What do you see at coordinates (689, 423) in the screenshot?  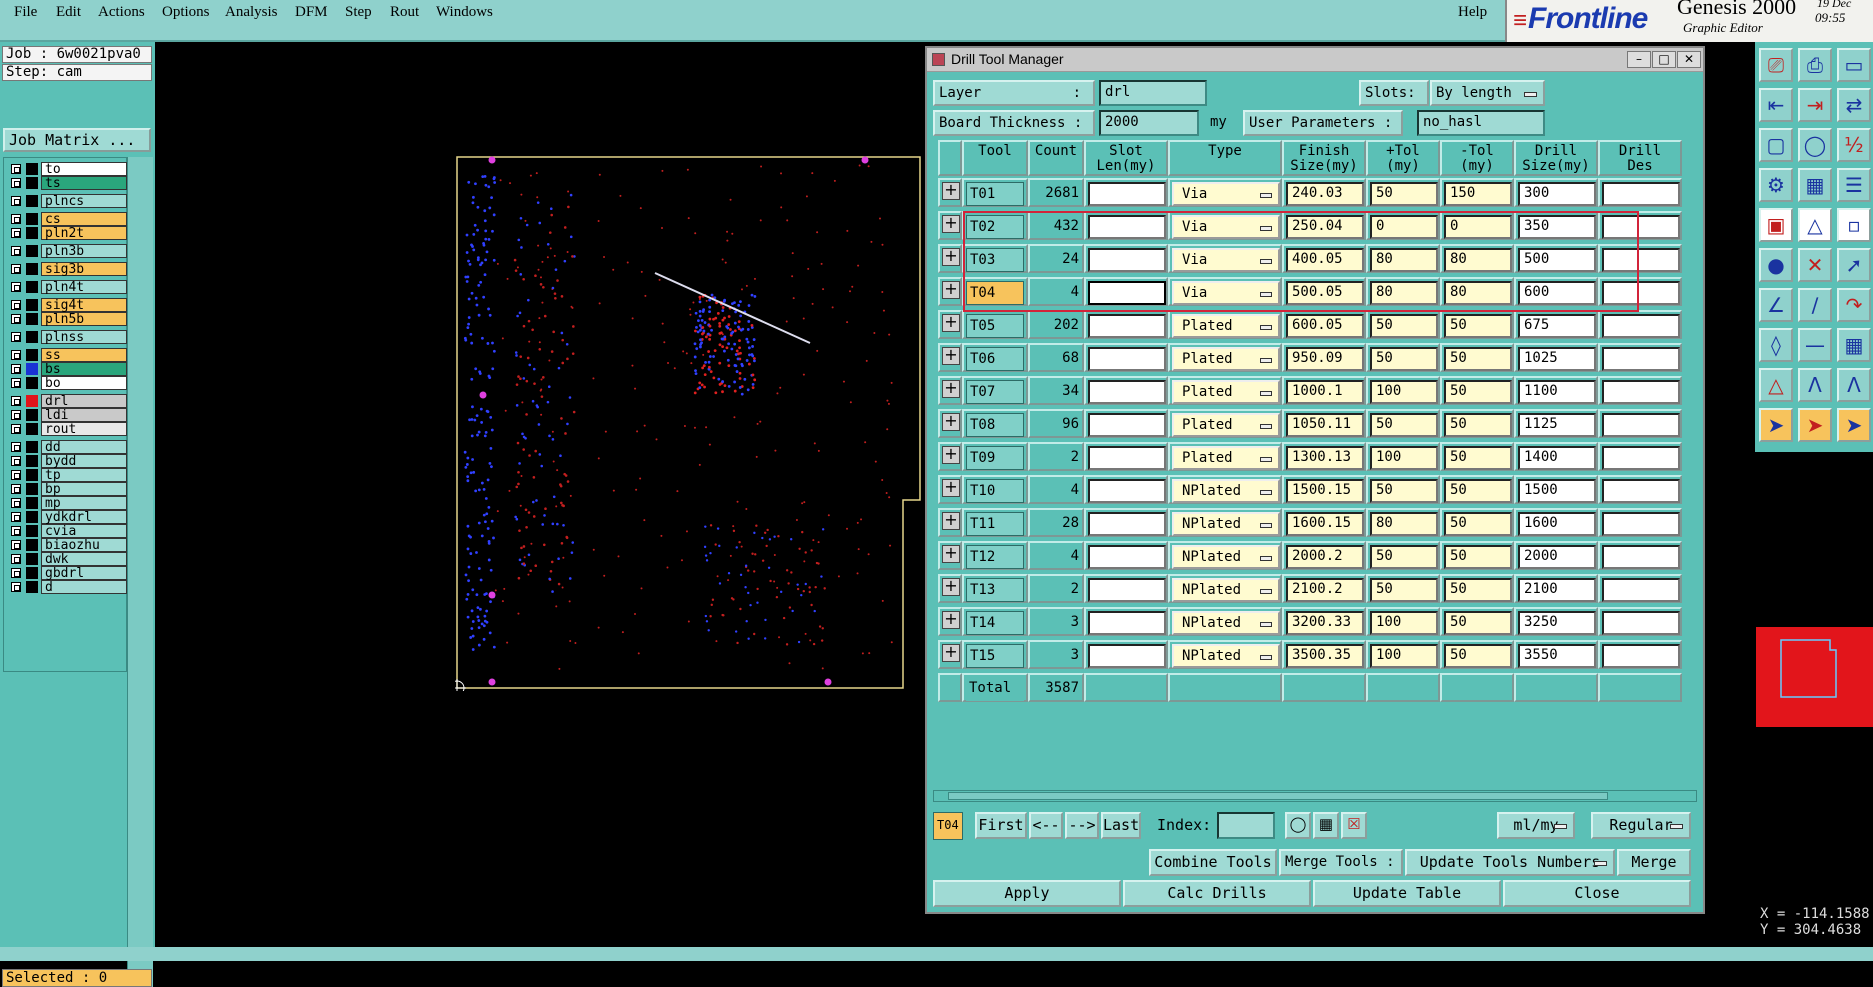 I see `pcb-board-view` at bounding box center [689, 423].